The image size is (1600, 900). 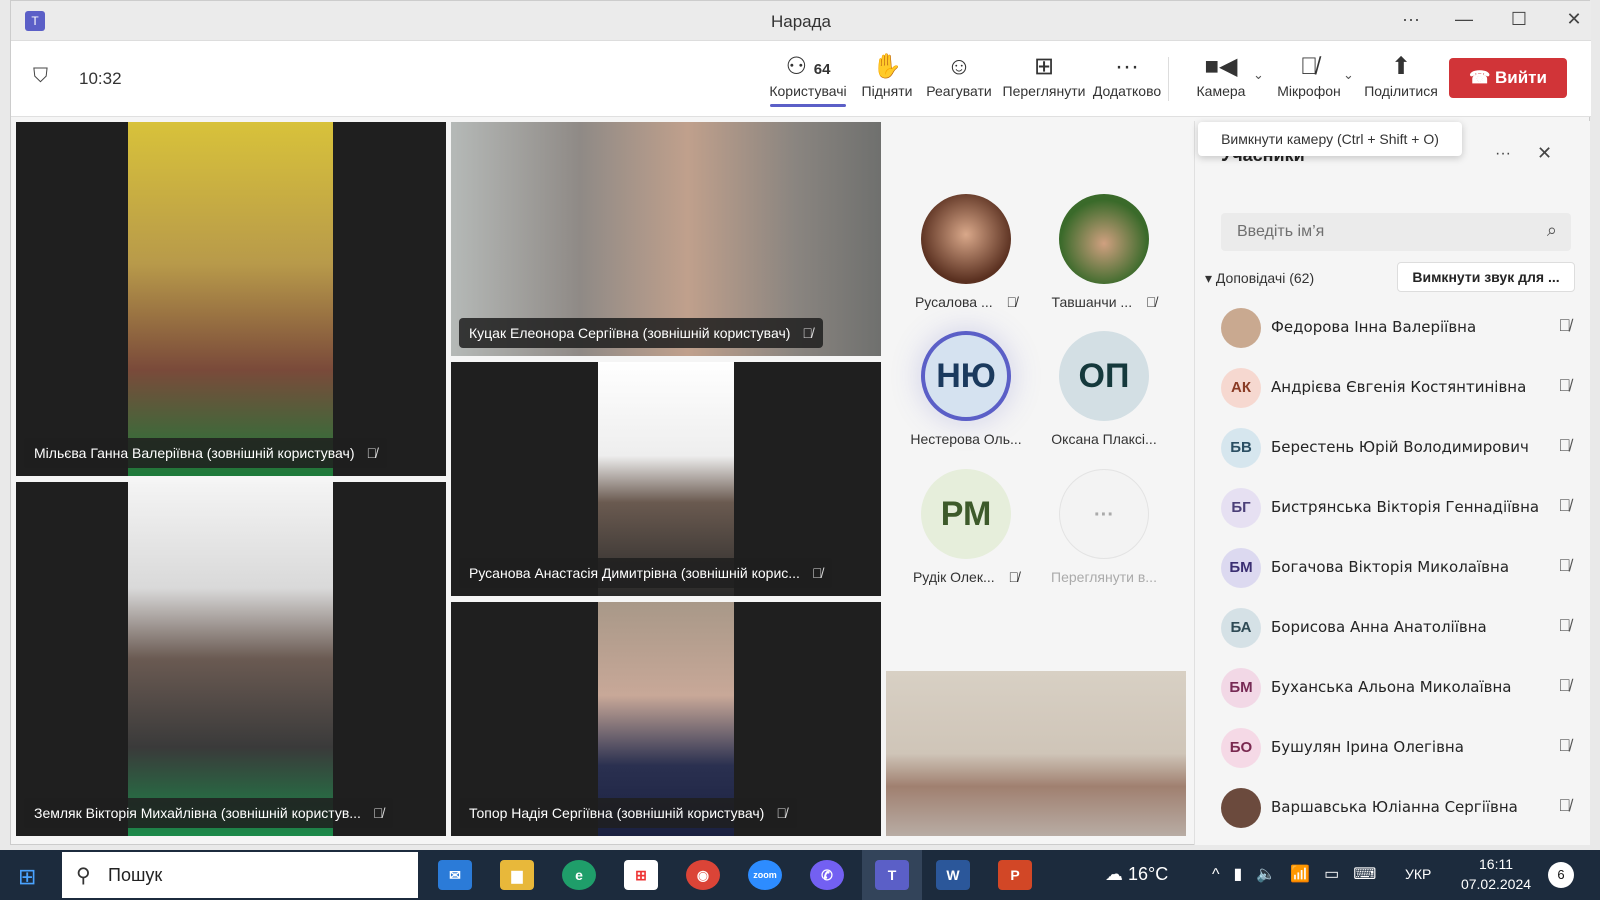 I want to click on microphone-button: 🎙̸ Мікрофон, so click(x=1309, y=75).